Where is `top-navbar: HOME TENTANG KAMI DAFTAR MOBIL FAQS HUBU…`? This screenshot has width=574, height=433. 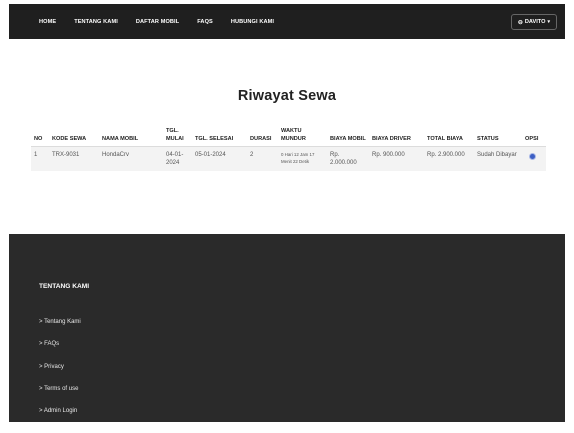 top-navbar: HOME TENTANG KAMI DAFTAR MOBIL FAQS HUBU… is located at coordinates (287, 21).